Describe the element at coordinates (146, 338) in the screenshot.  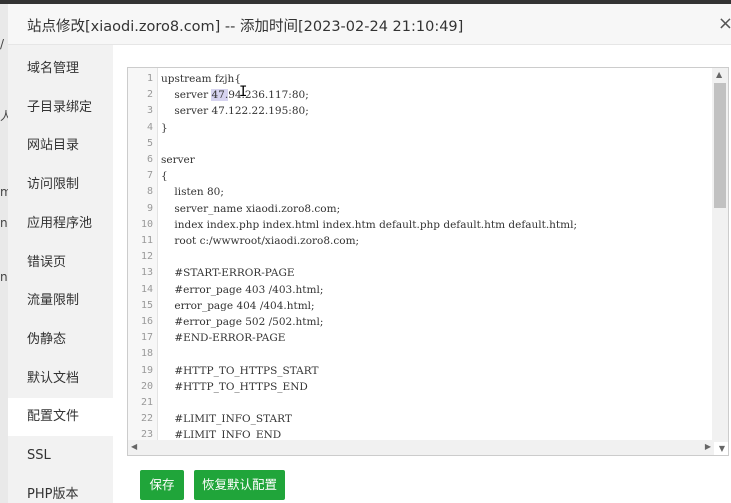
I see `line-number: 17` at that location.